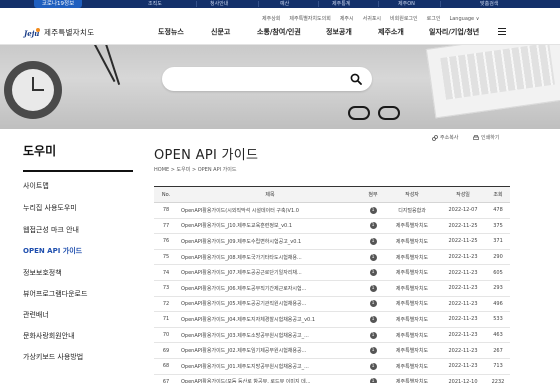 This screenshot has width=560, height=383. What do you see at coordinates (309, 18) in the screenshot?
I see `util-link-council: 제주특별자치도의회` at bounding box center [309, 18].